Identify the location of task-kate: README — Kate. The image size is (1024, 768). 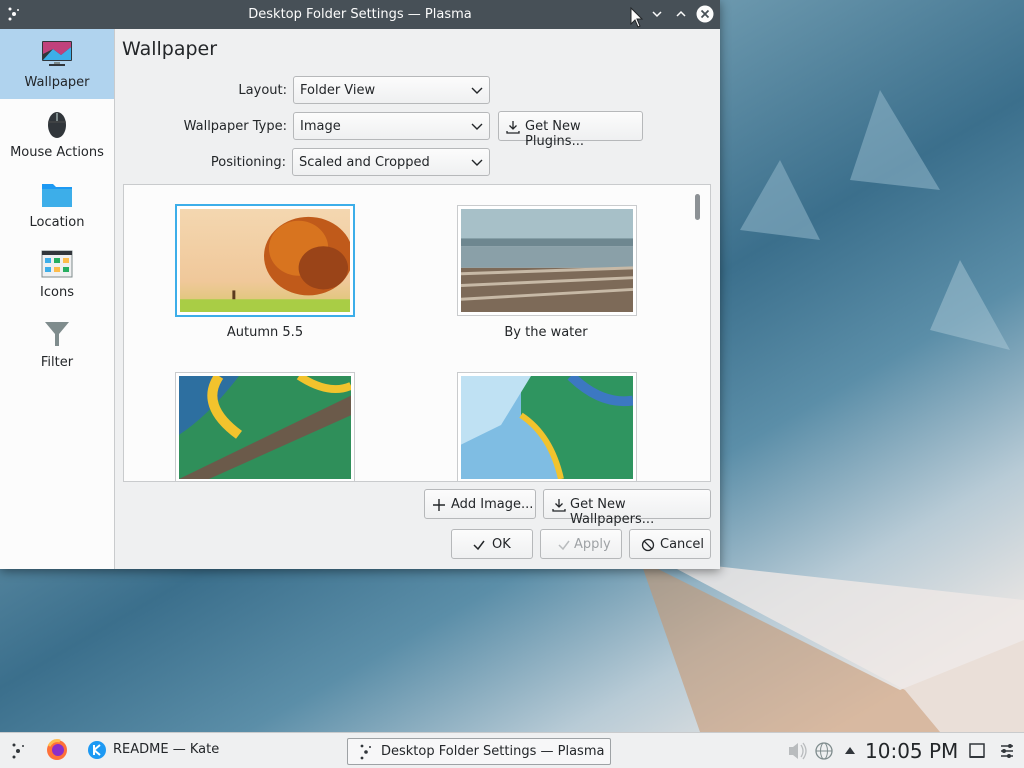
(171, 750).